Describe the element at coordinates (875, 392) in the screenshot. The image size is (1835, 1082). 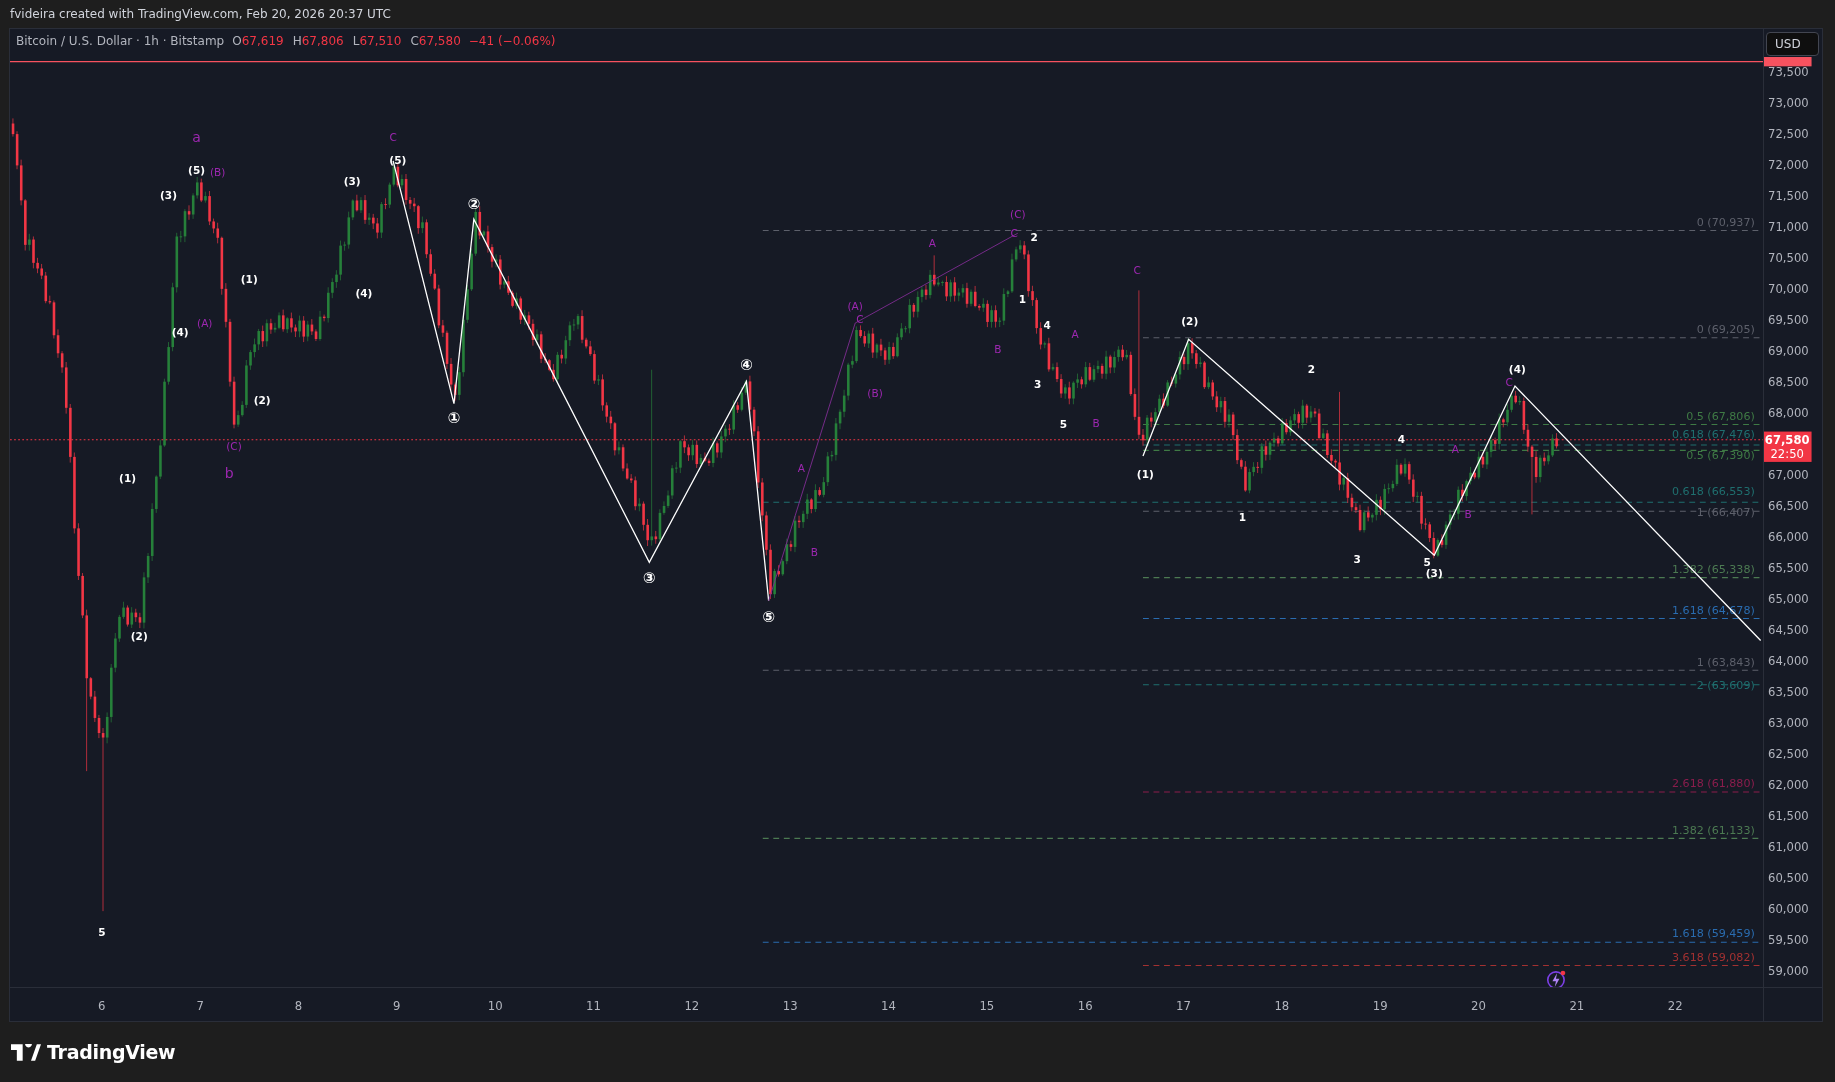
I see `wave-label: (B)` at that location.